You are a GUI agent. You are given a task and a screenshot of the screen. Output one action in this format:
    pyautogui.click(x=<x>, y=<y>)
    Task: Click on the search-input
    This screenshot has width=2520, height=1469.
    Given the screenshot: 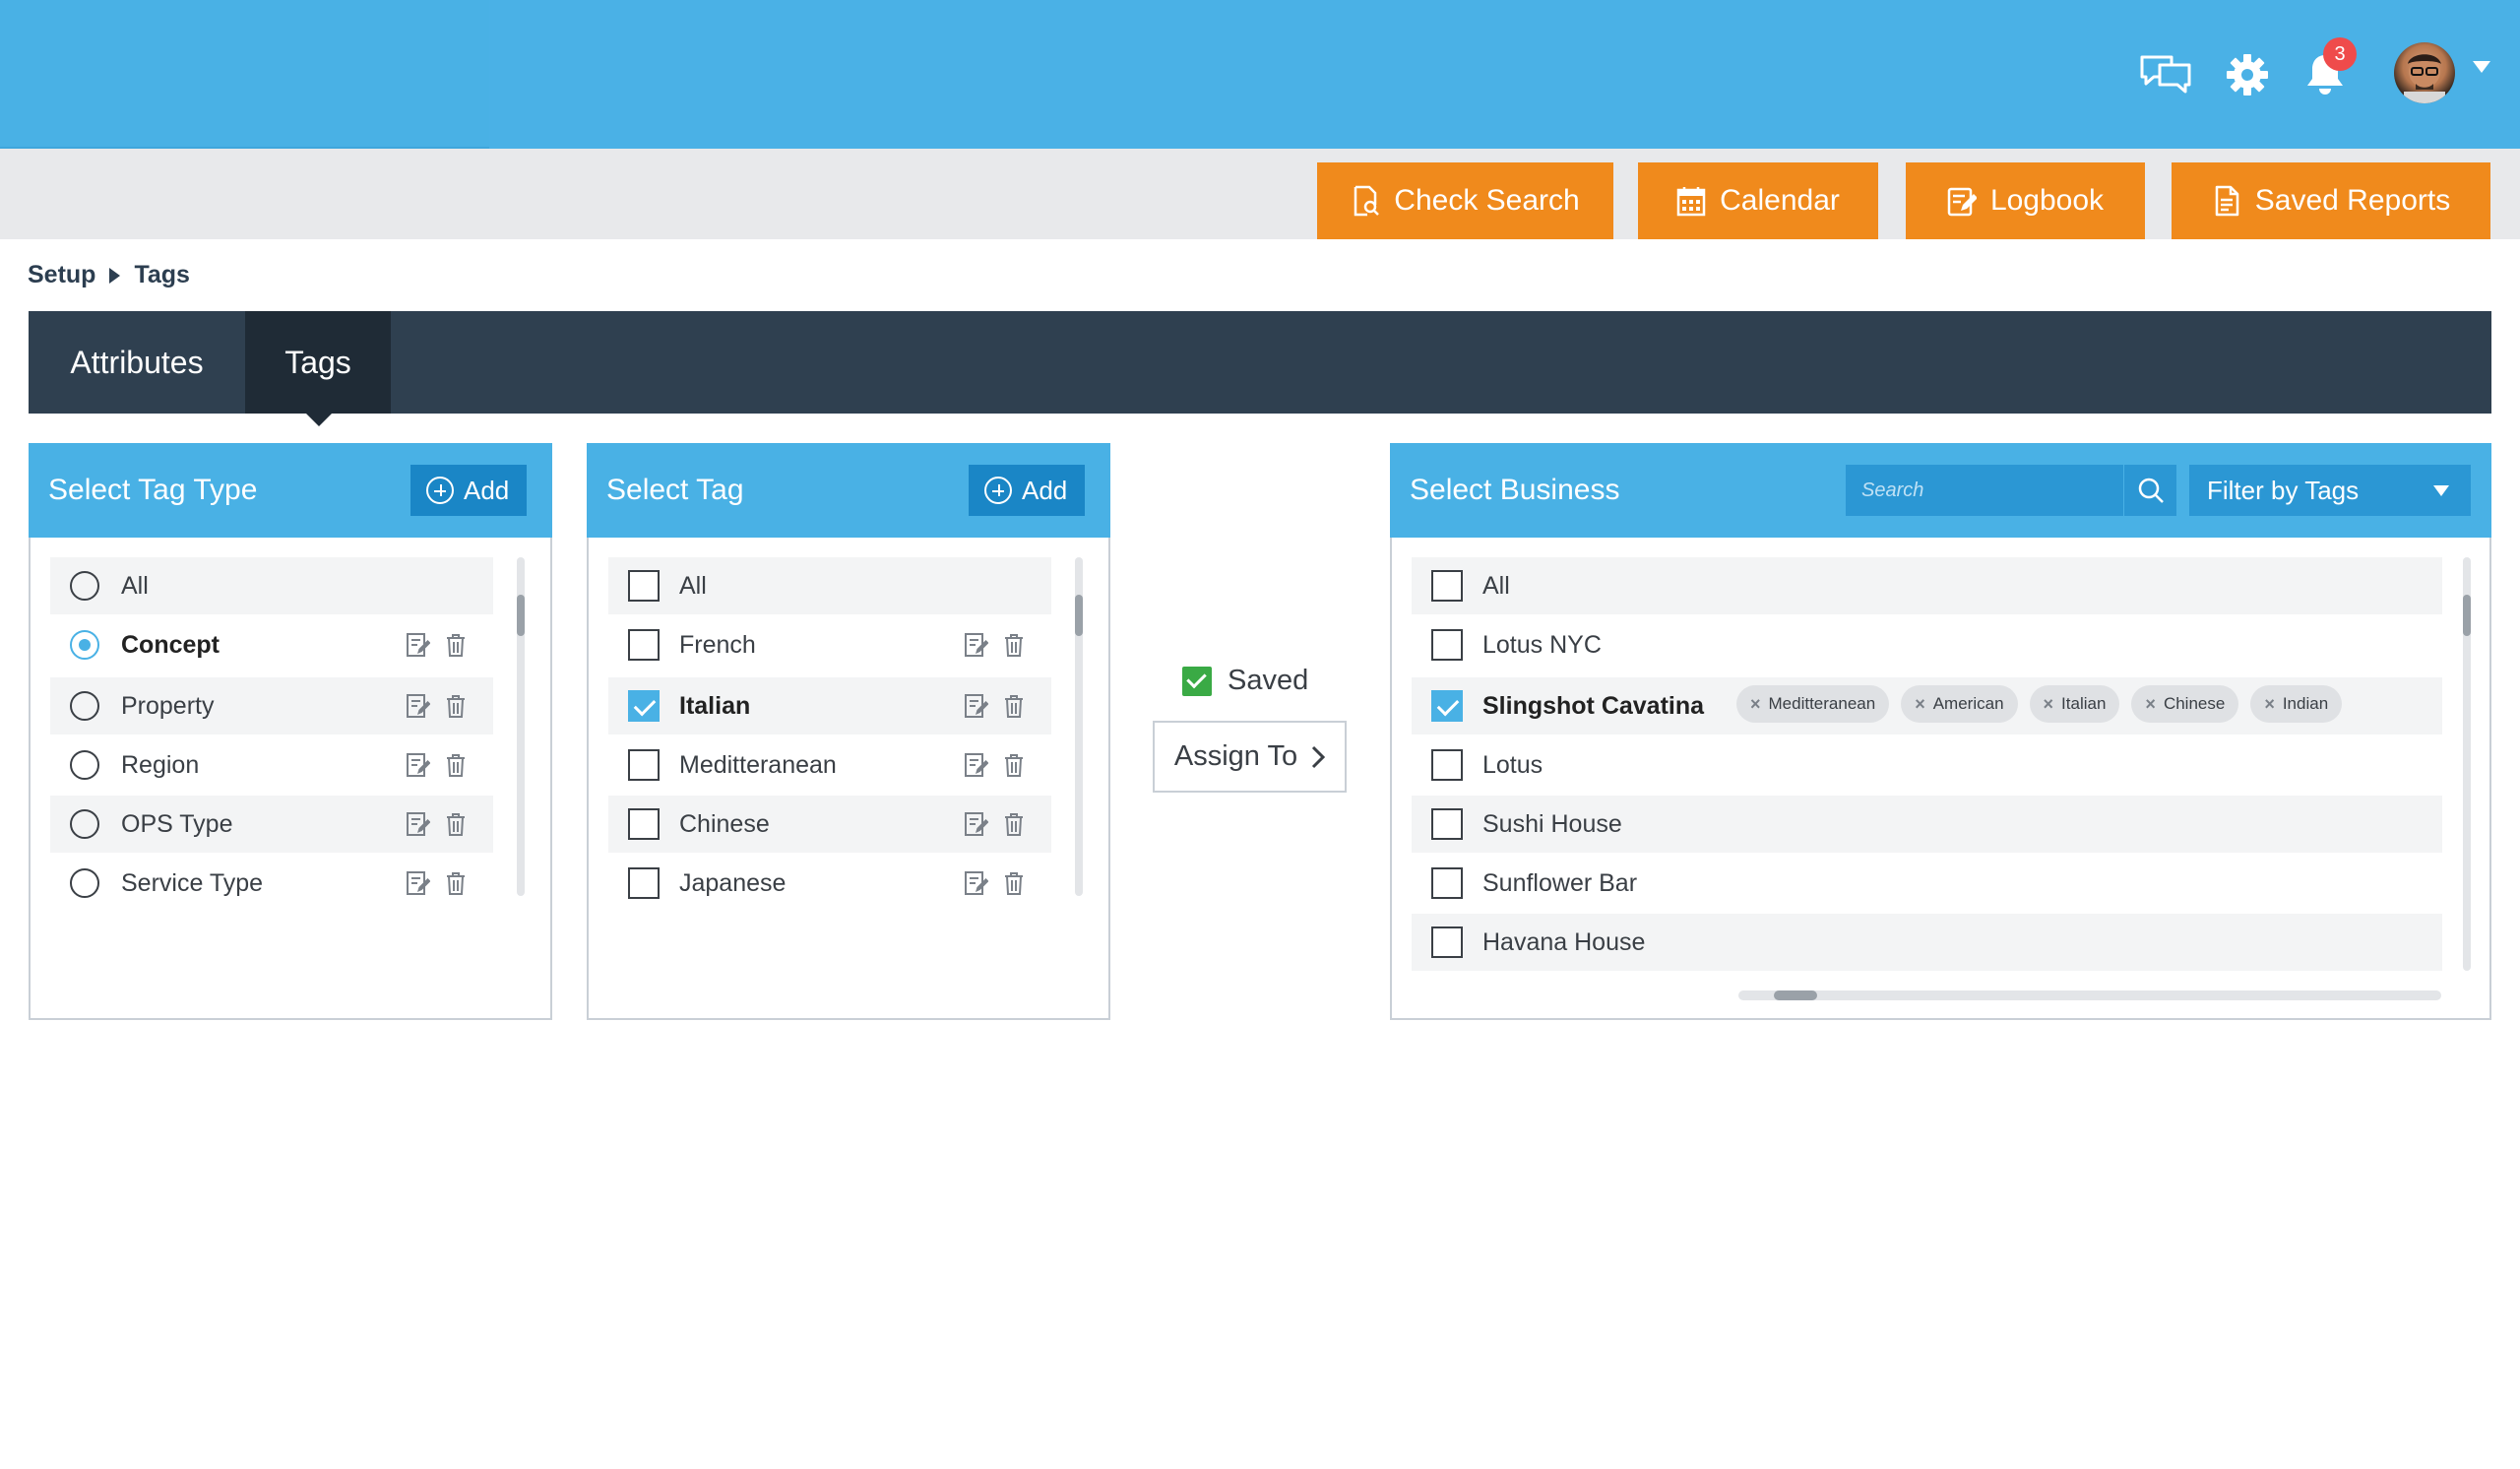 What is the action you would take?
    pyautogui.click(x=1983, y=490)
    